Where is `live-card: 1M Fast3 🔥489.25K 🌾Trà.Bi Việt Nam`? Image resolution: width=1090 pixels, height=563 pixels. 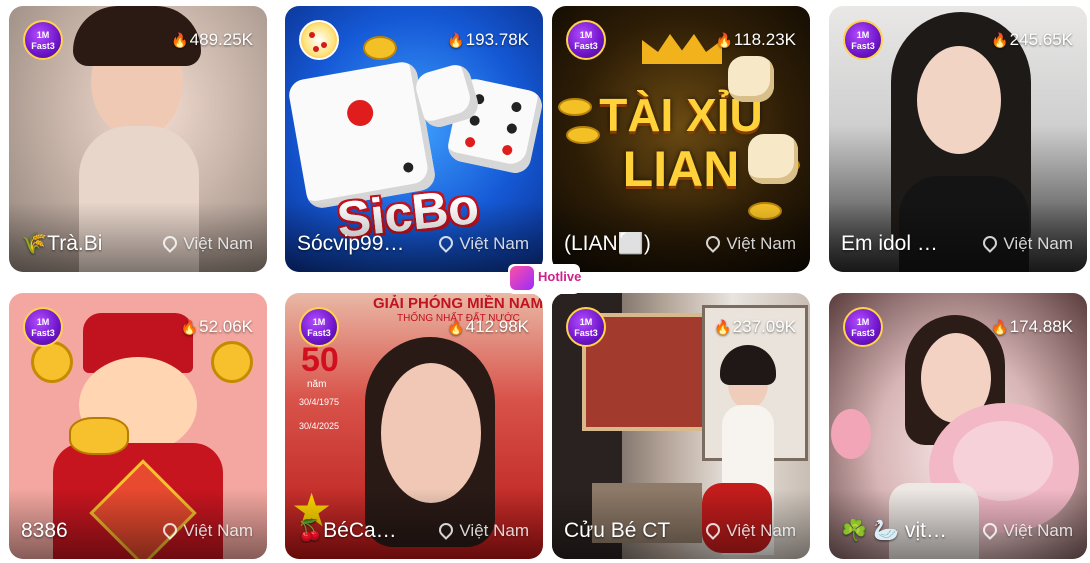 live-card: 1M Fast3 🔥489.25K 🌾Trà.Bi Việt Nam is located at coordinates (138, 139).